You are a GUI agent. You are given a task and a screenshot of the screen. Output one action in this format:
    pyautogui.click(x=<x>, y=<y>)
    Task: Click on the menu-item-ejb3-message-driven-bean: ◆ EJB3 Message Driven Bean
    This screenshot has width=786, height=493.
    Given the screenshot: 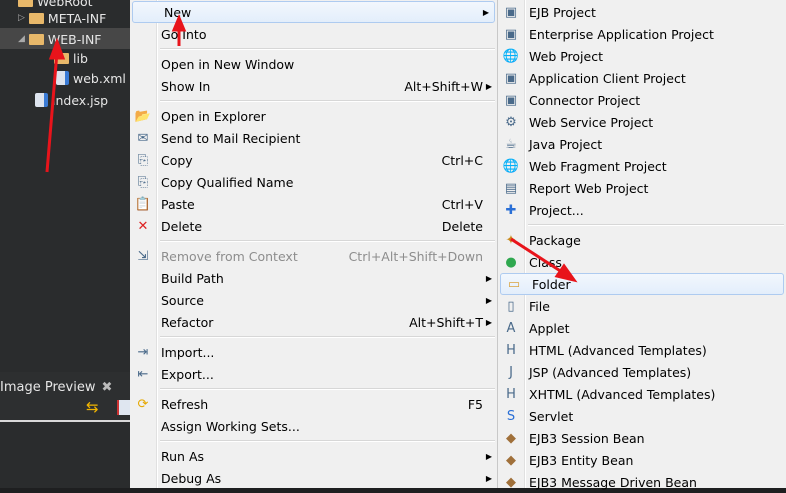 What is the action you would take?
    pyautogui.click(x=642, y=482)
    